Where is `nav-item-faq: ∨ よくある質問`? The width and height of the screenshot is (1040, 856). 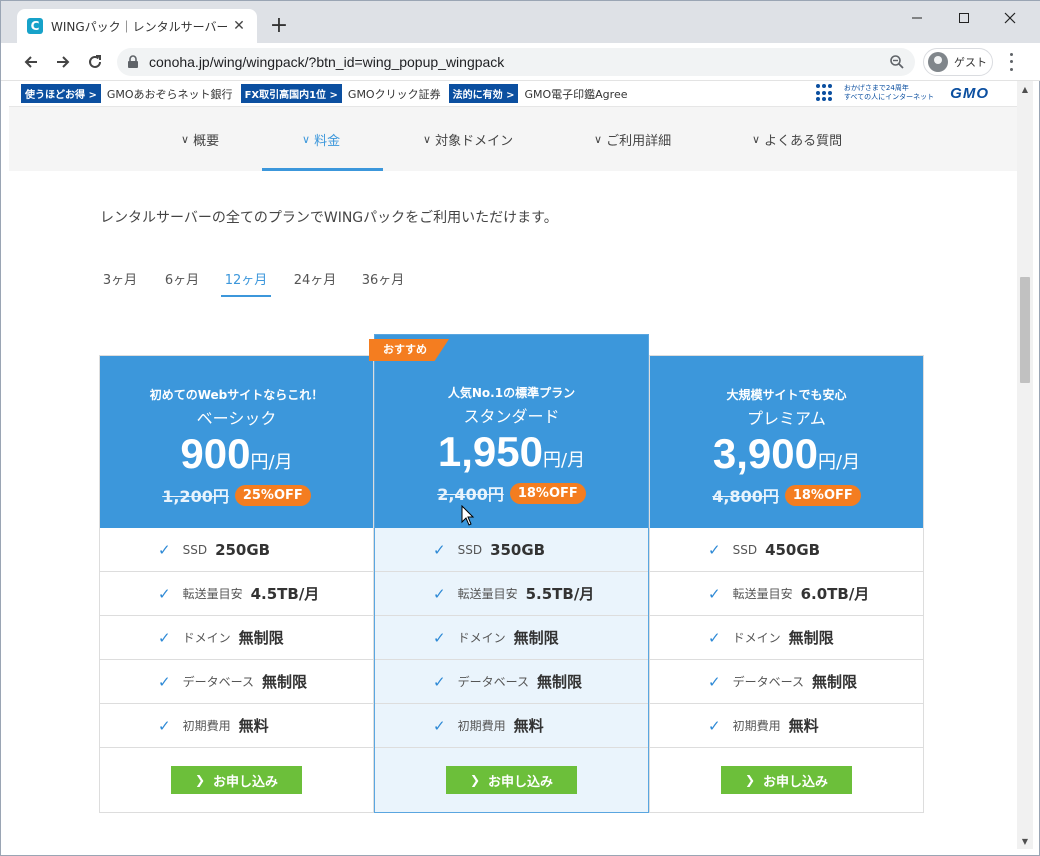
nav-item-faq: ∨ よくある質問 is located at coordinates (797, 139).